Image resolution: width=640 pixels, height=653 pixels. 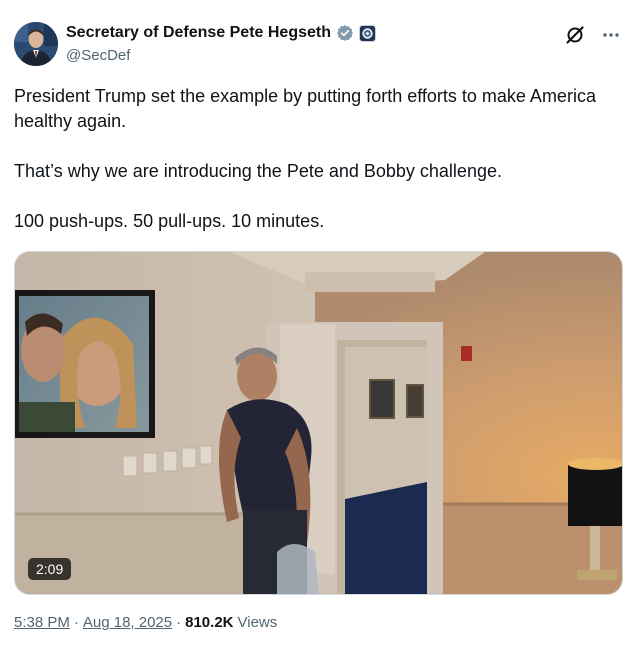 What do you see at coordinates (127, 622) in the screenshot?
I see `post-date-link: Aug 18, 2025` at bounding box center [127, 622].